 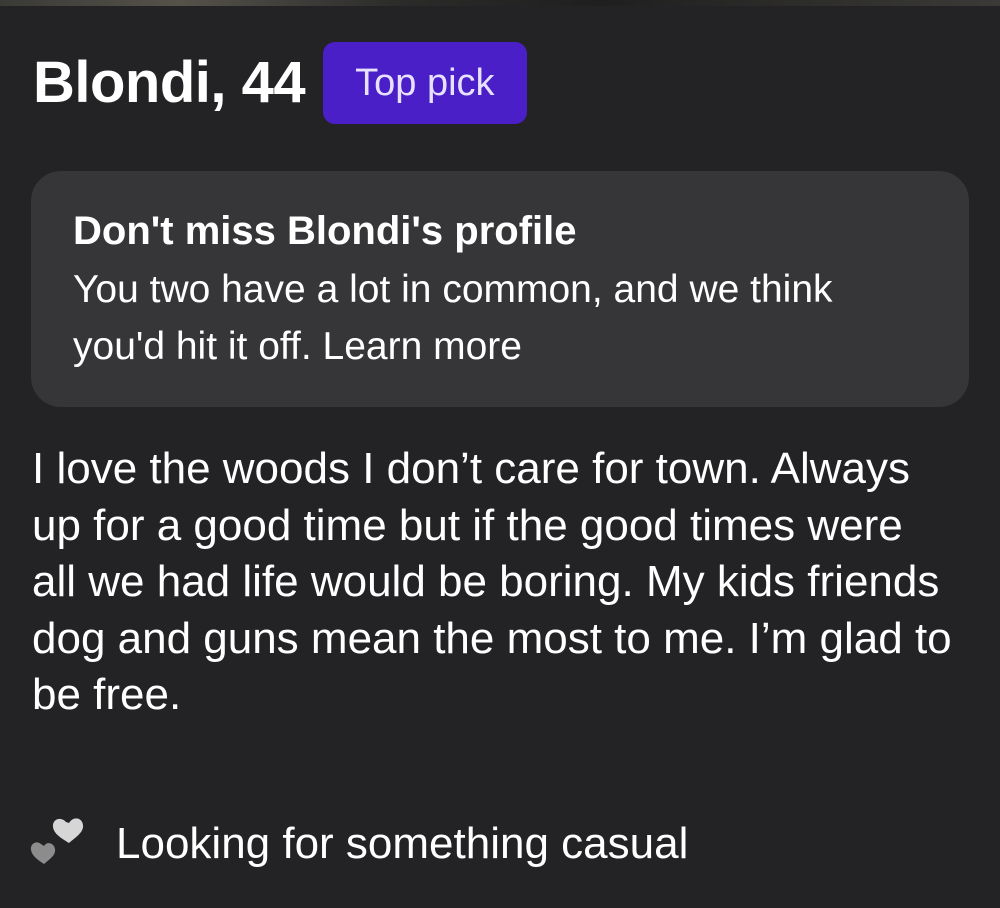 I want to click on two-hearts-icon, so click(x=58, y=844).